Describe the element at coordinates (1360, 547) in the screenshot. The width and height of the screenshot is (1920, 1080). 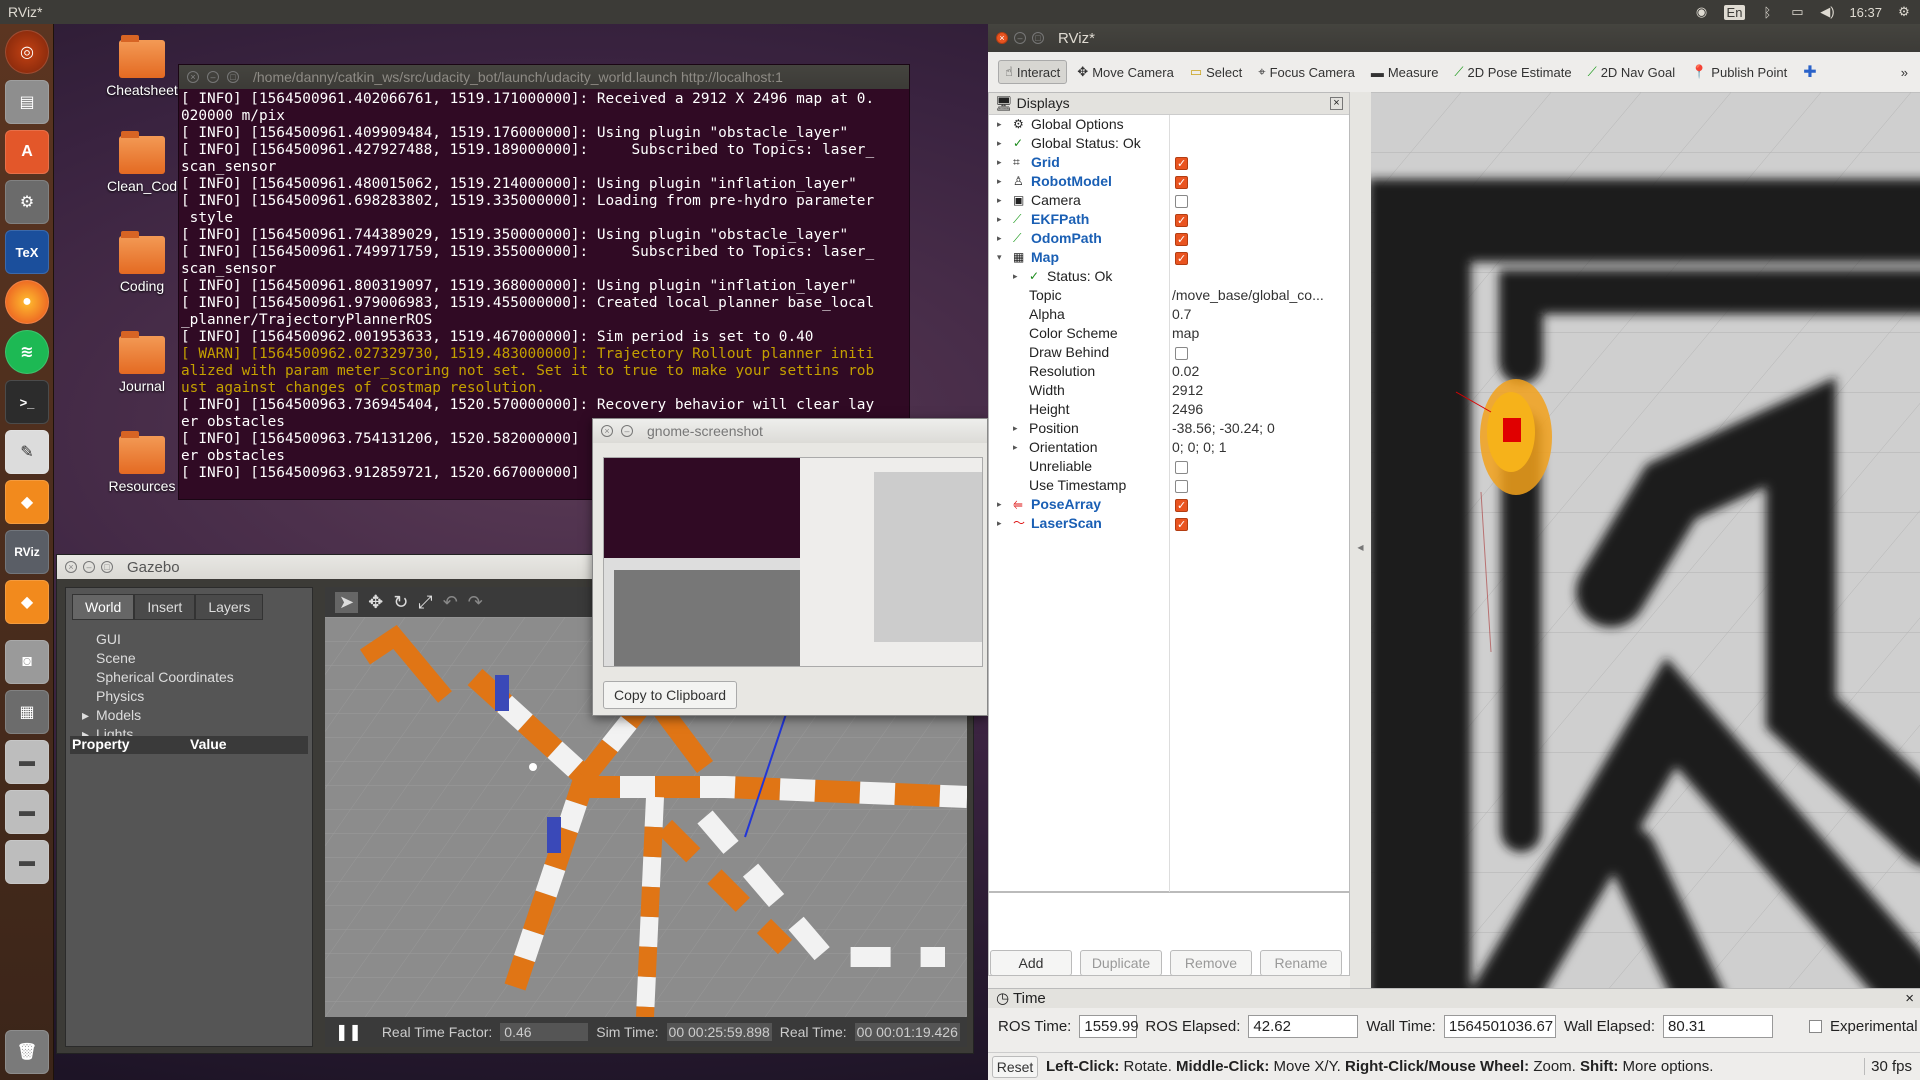
I see `splitter-left-arrow-icon: ◀` at that location.